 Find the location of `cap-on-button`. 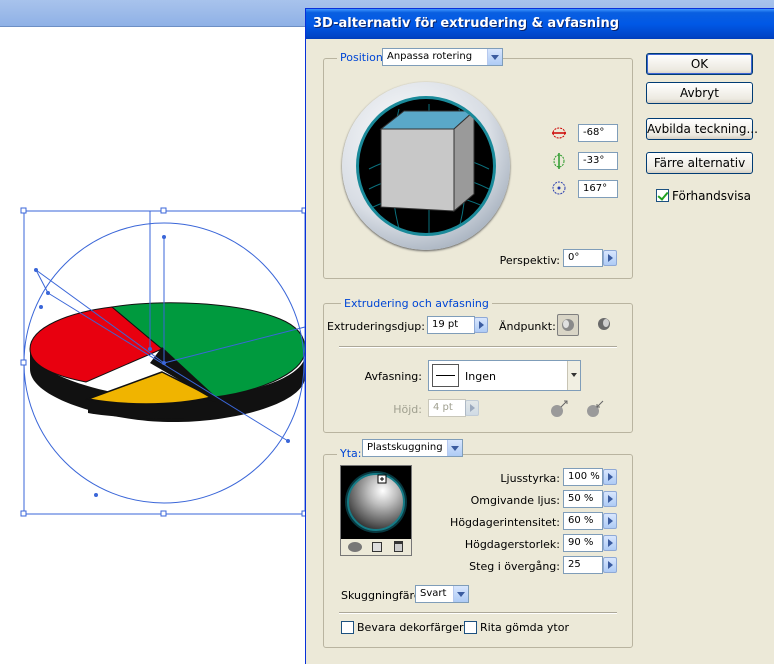

cap-on-button is located at coordinates (568, 325).